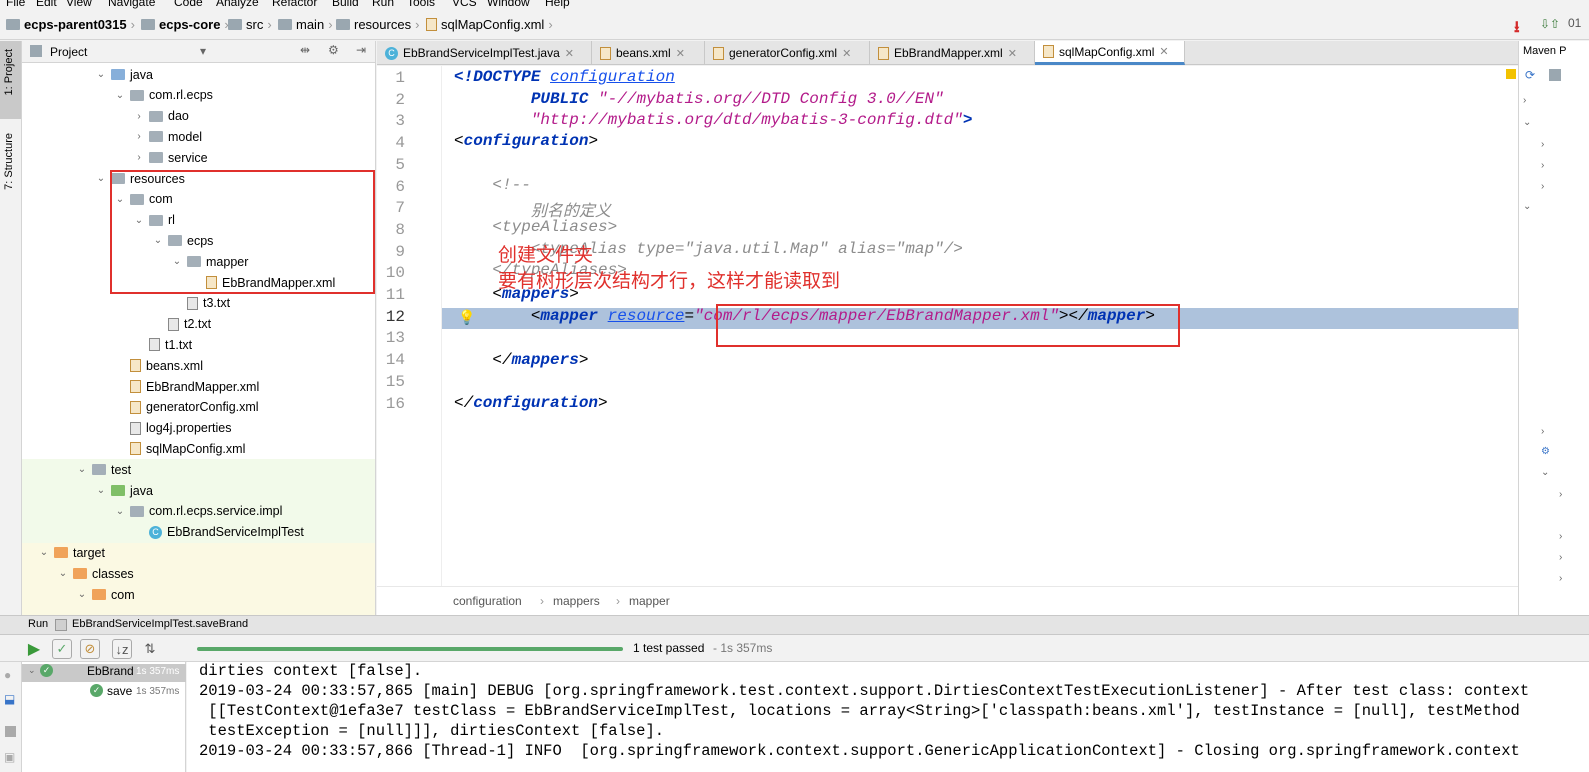 Image resolution: width=1589 pixels, height=772 pixels. What do you see at coordinates (10, 731) in the screenshot?
I see `stop-square-icon` at bounding box center [10, 731].